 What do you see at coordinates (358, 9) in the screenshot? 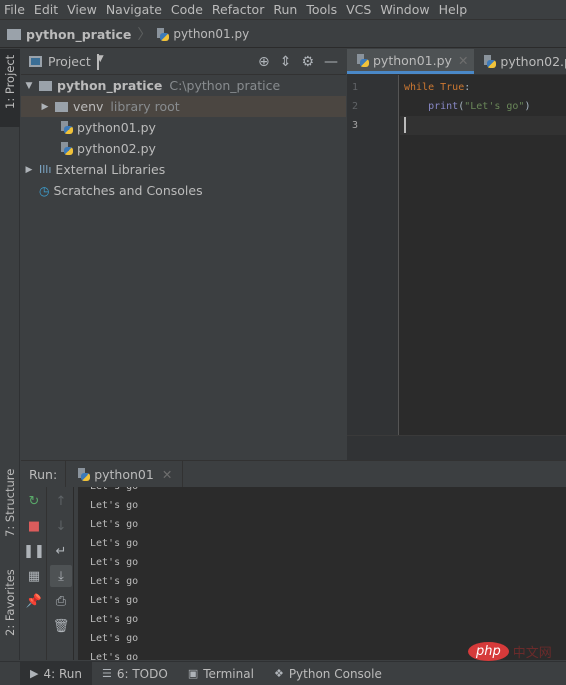
I see `menu-vcs: VCS` at bounding box center [358, 9].